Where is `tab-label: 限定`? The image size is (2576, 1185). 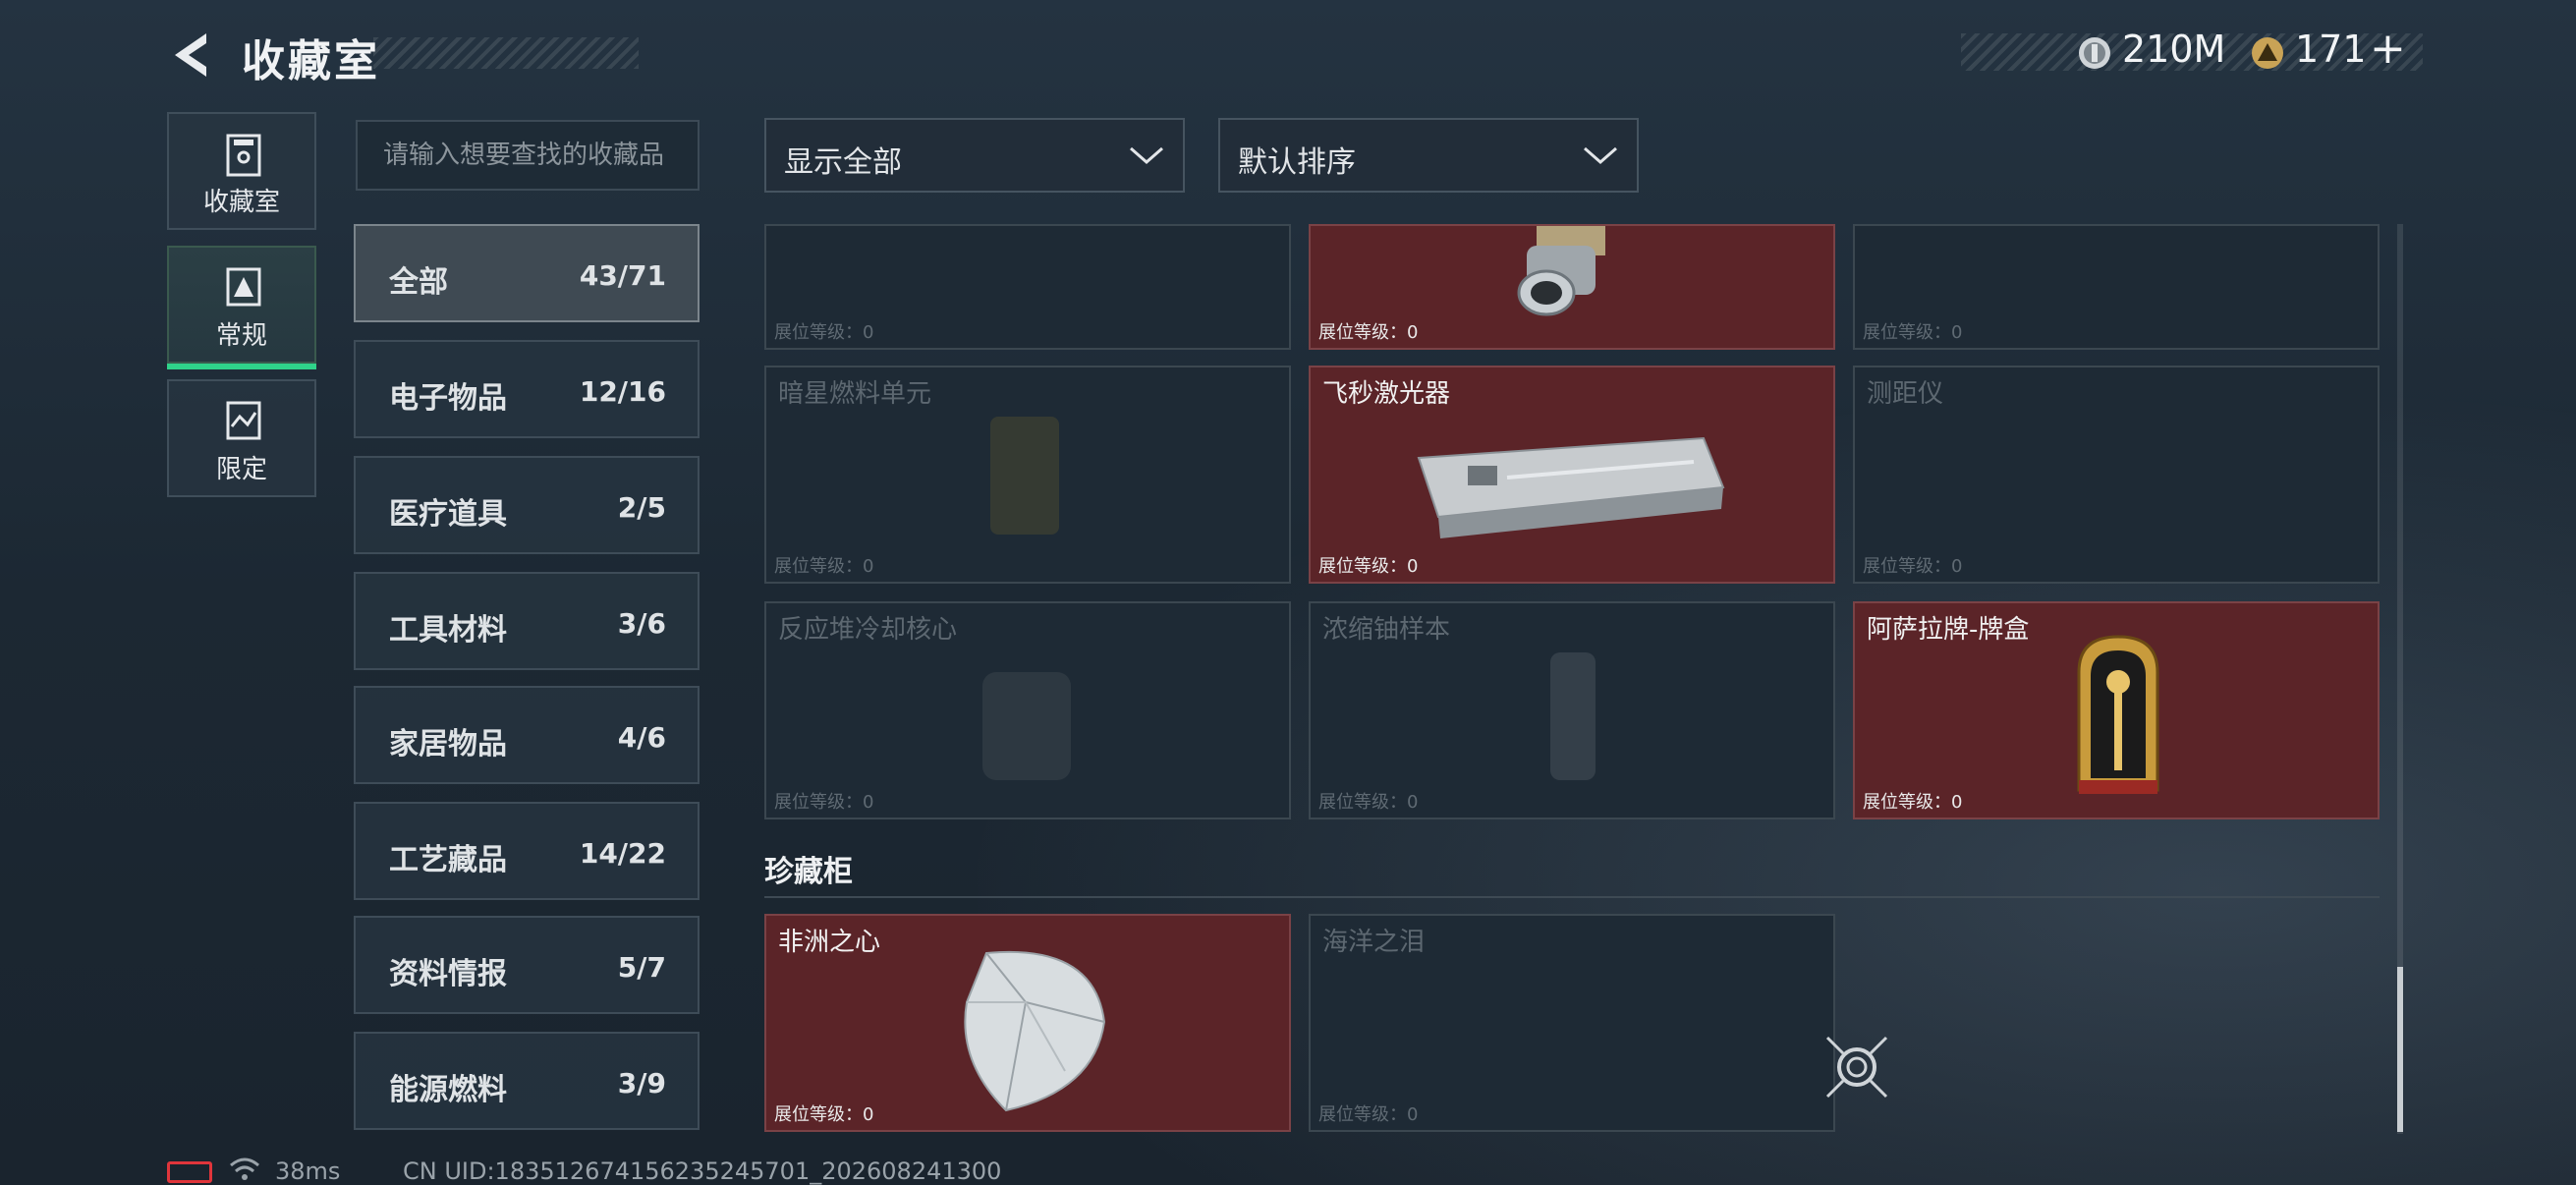 tab-label: 限定 is located at coordinates (241, 470).